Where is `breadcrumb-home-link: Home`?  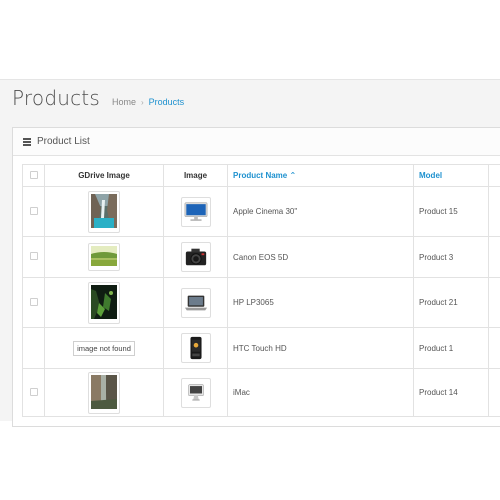 breadcrumb-home-link: Home is located at coordinates (124, 102).